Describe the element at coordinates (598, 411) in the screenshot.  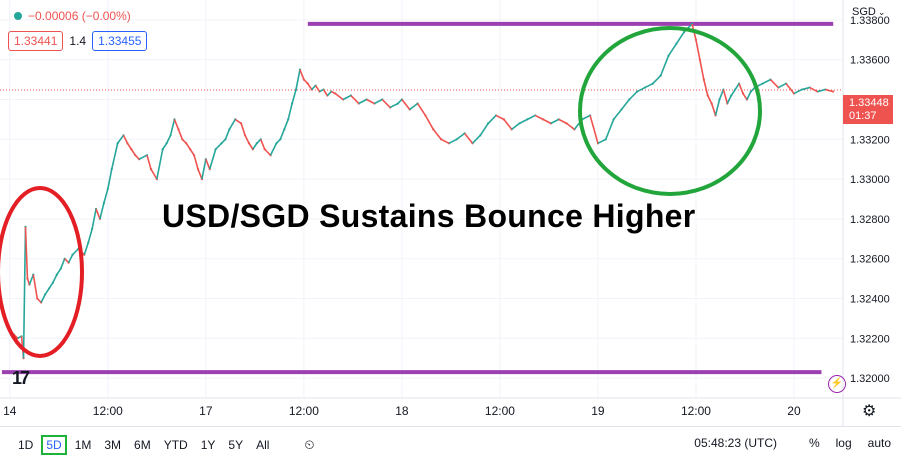
I see `x-tick-label: 19` at that location.